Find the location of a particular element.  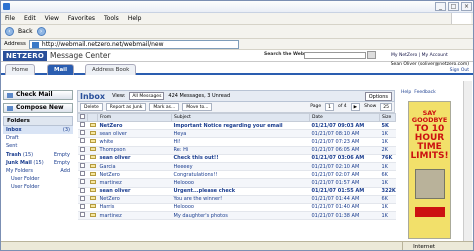

select-all-checkbox is located at coordinates (82, 116).